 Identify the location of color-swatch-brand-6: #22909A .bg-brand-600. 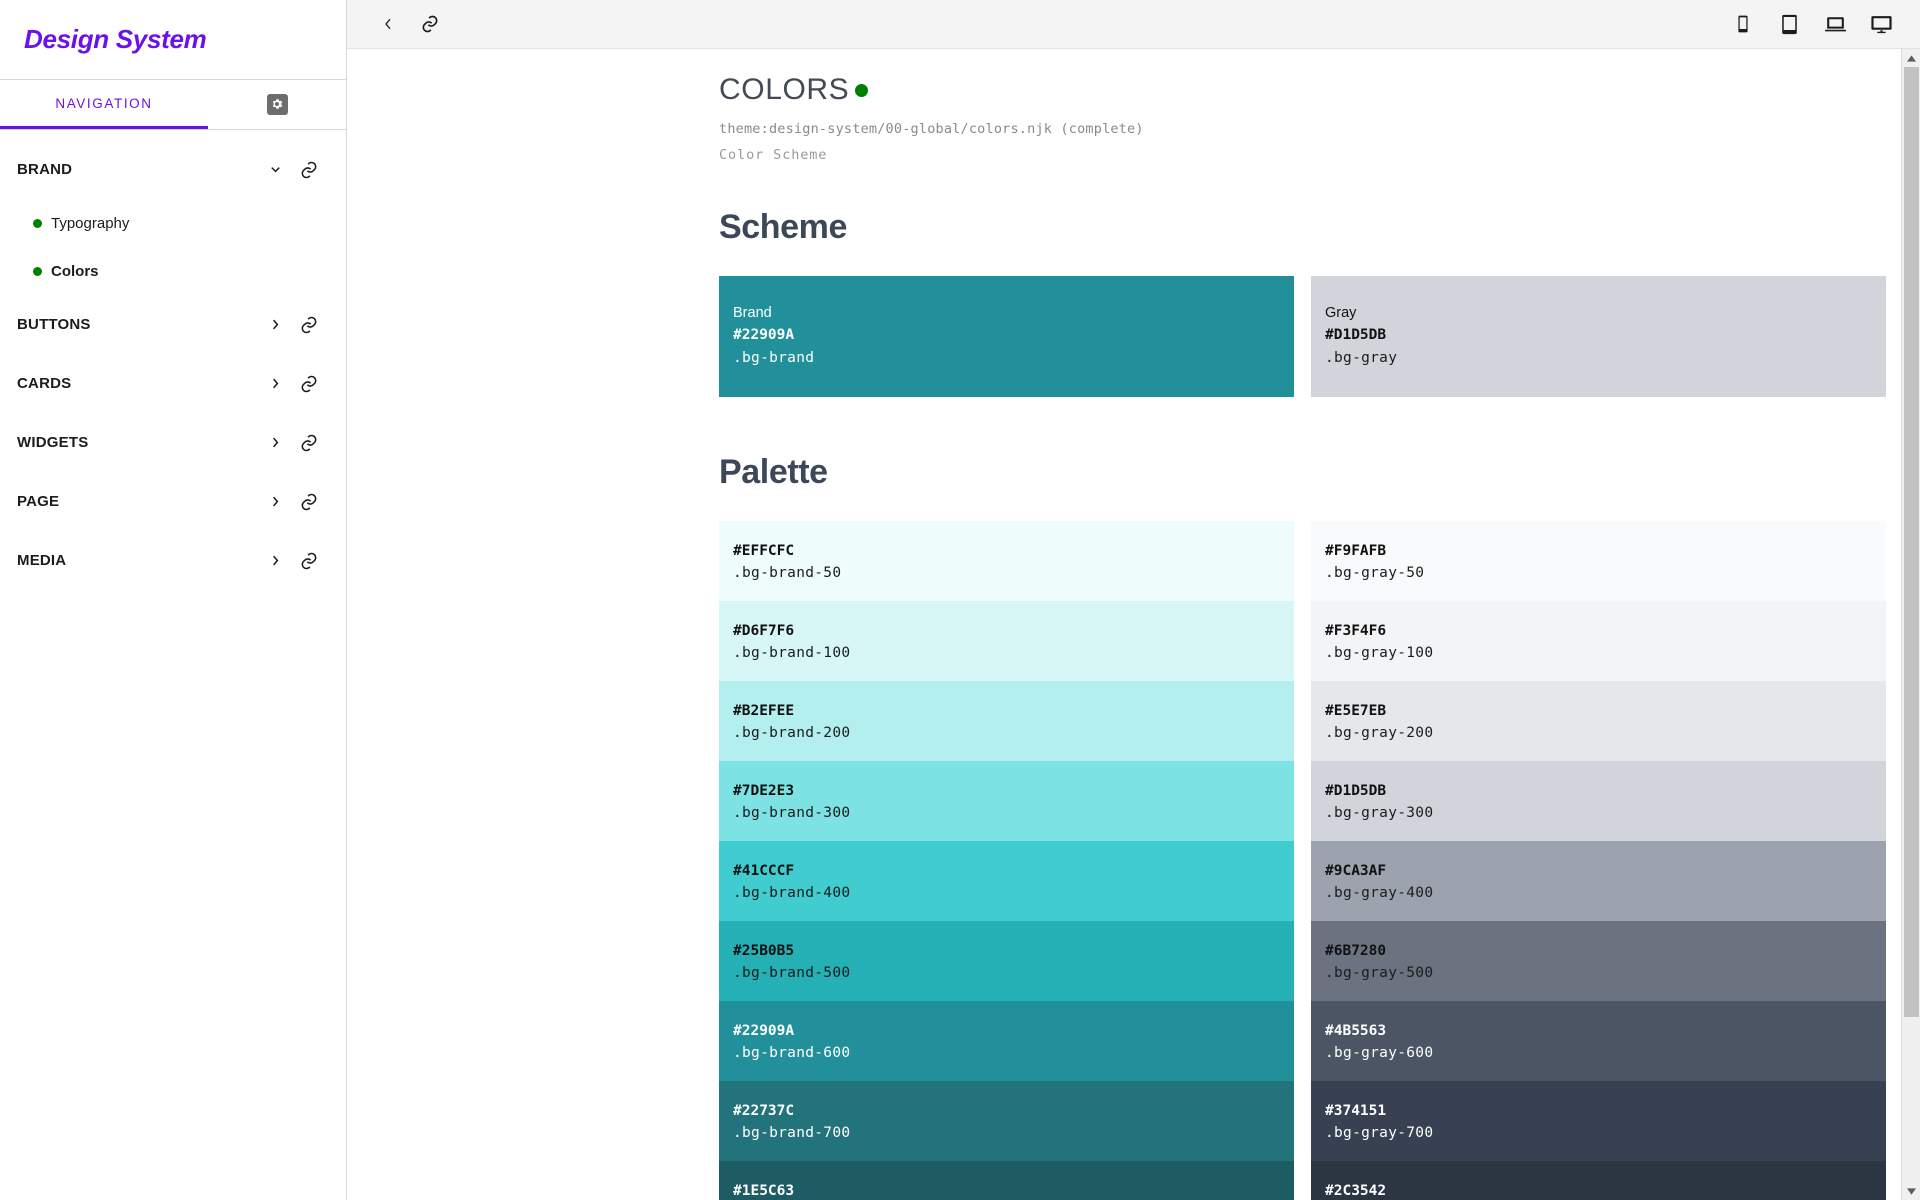
(1006, 1041).